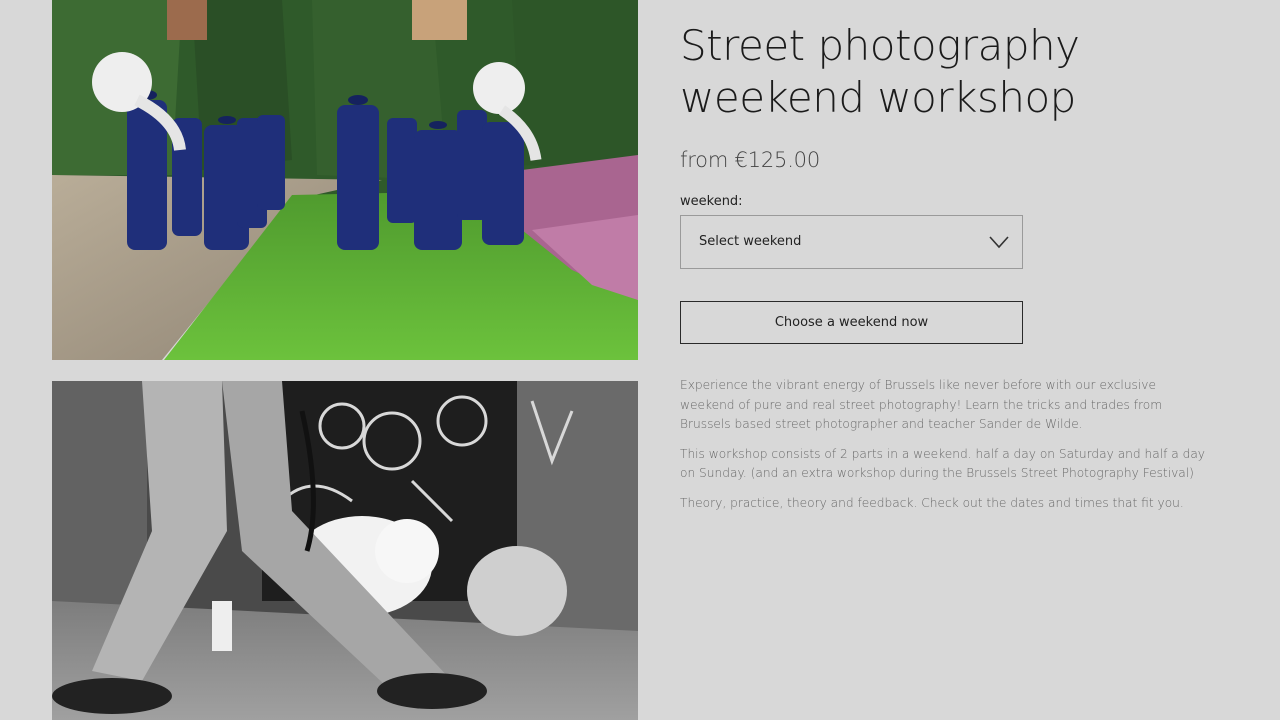 This screenshot has height=720, width=1280. Describe the element at coordinates (999, 242) in the screenshot. I see `chevron-down-icon` at that location.